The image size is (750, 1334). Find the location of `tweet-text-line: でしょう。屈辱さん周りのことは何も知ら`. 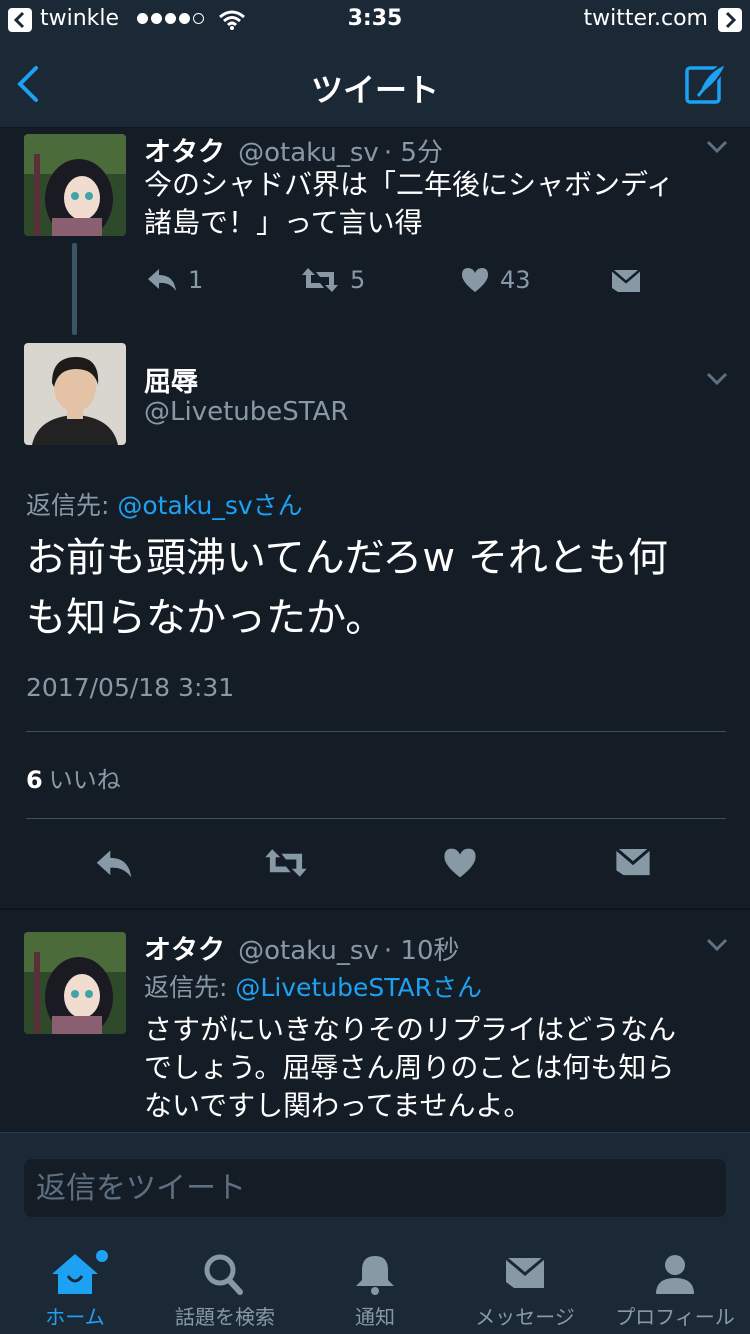

tweet-text-line: でしょう。屈辱さん周りのことは何も知ら is located at coordinates (409, 1067).